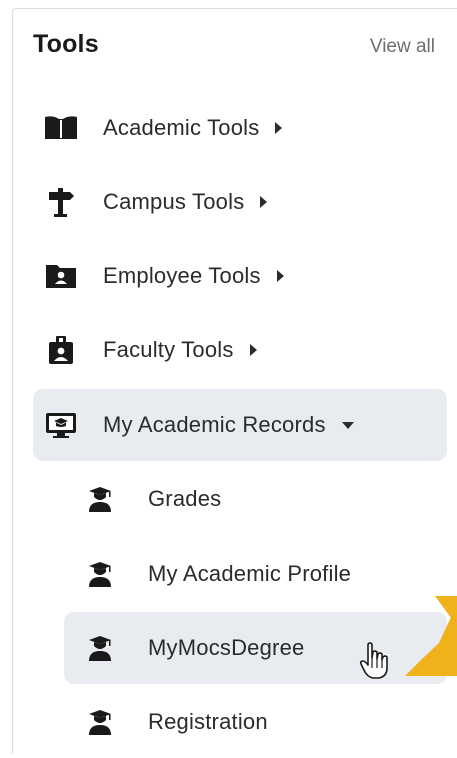 The height and width of the screenshot is (758, 457). Describe the element at coordinates (374, 663) in the screenshot. I see `hand-cursor-icon` at that location.